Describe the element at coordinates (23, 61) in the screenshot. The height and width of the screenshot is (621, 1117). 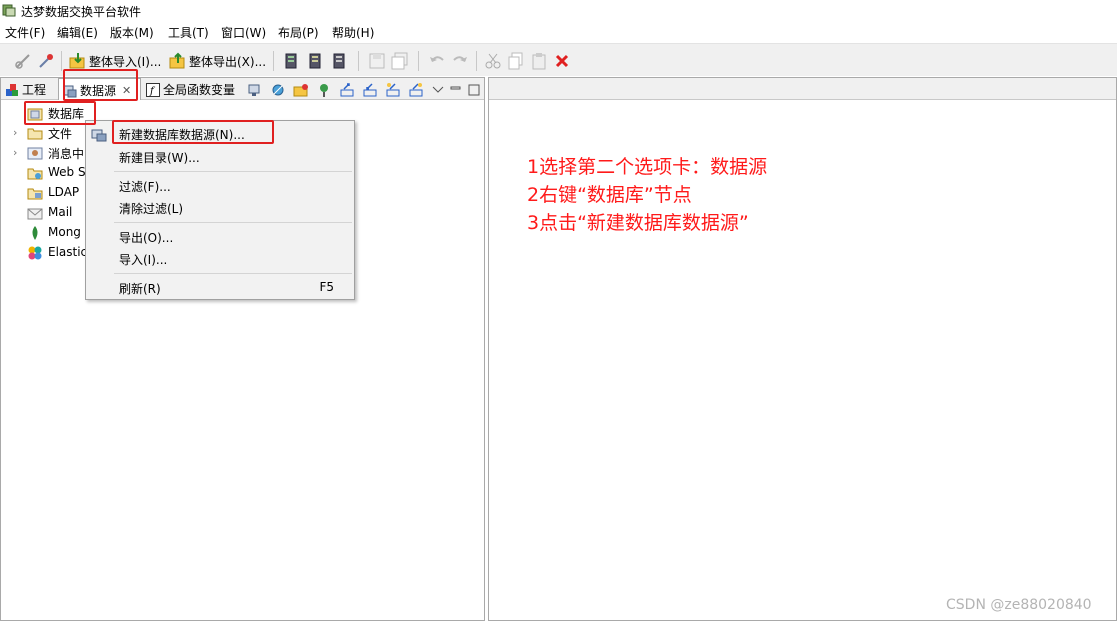
I see `connect-icon` at that location.